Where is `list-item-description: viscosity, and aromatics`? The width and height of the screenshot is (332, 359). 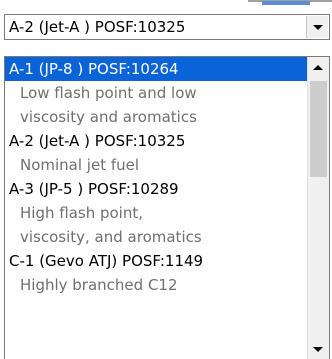
list-item-description: viscosity, and aromatics is located at coordinates (156, 237).